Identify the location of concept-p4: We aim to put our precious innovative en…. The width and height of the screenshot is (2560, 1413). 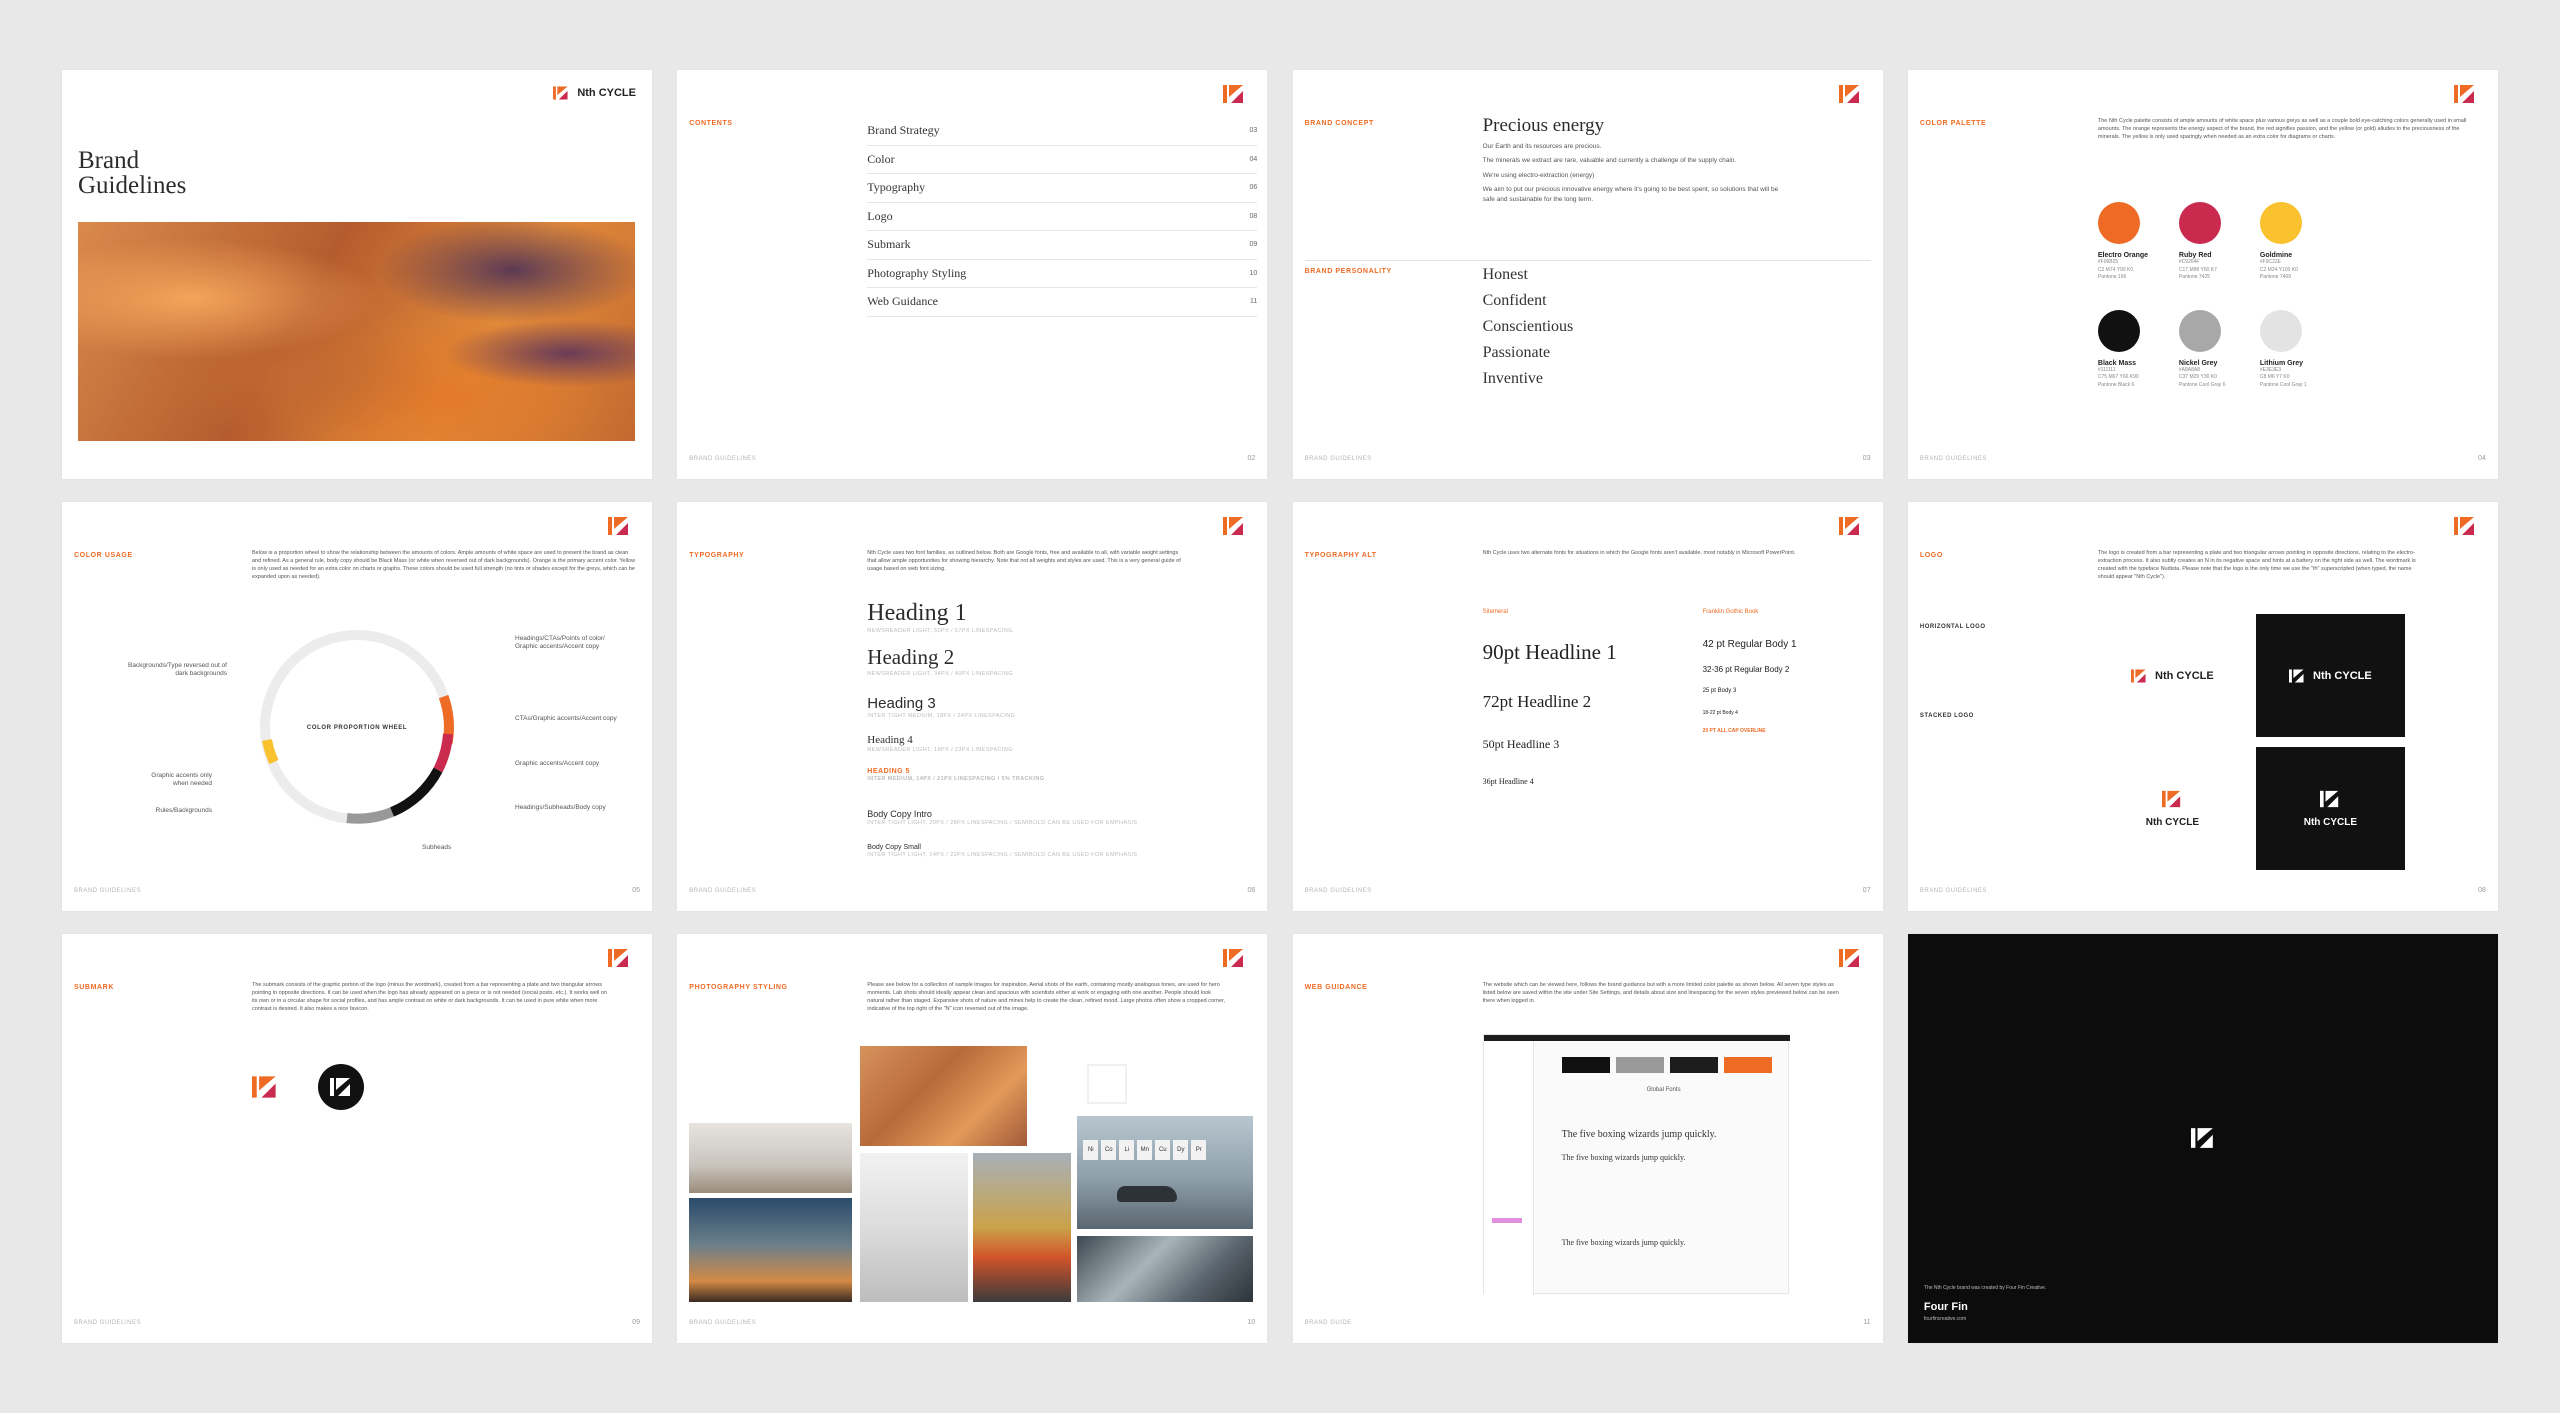
(1630, 194).